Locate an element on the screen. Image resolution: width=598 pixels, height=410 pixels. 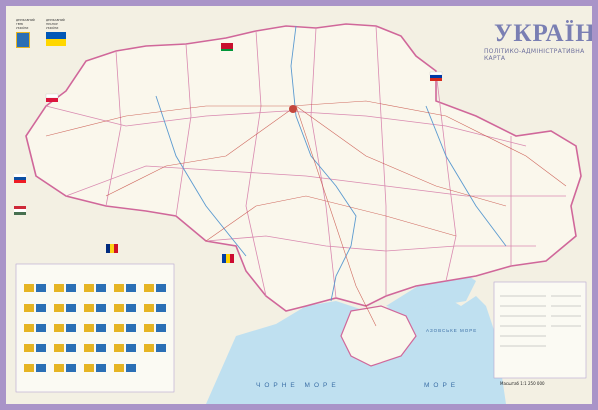
trident-icon is located at coordinates (23, 40).